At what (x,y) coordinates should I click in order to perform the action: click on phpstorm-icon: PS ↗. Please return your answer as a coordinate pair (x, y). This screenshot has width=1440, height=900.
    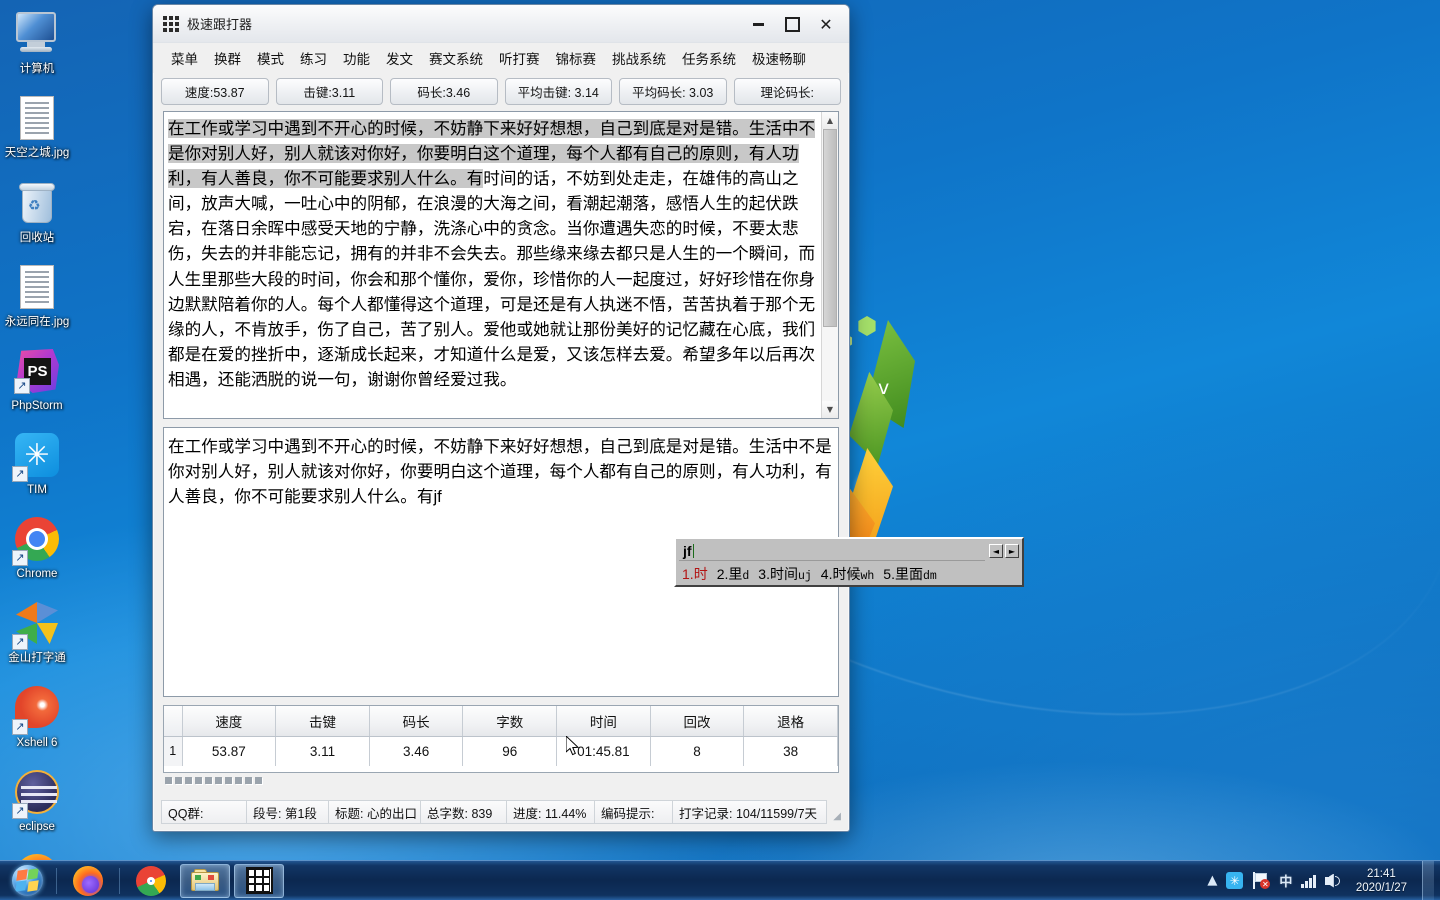
    Looking at the image, I should click on (37, 373).